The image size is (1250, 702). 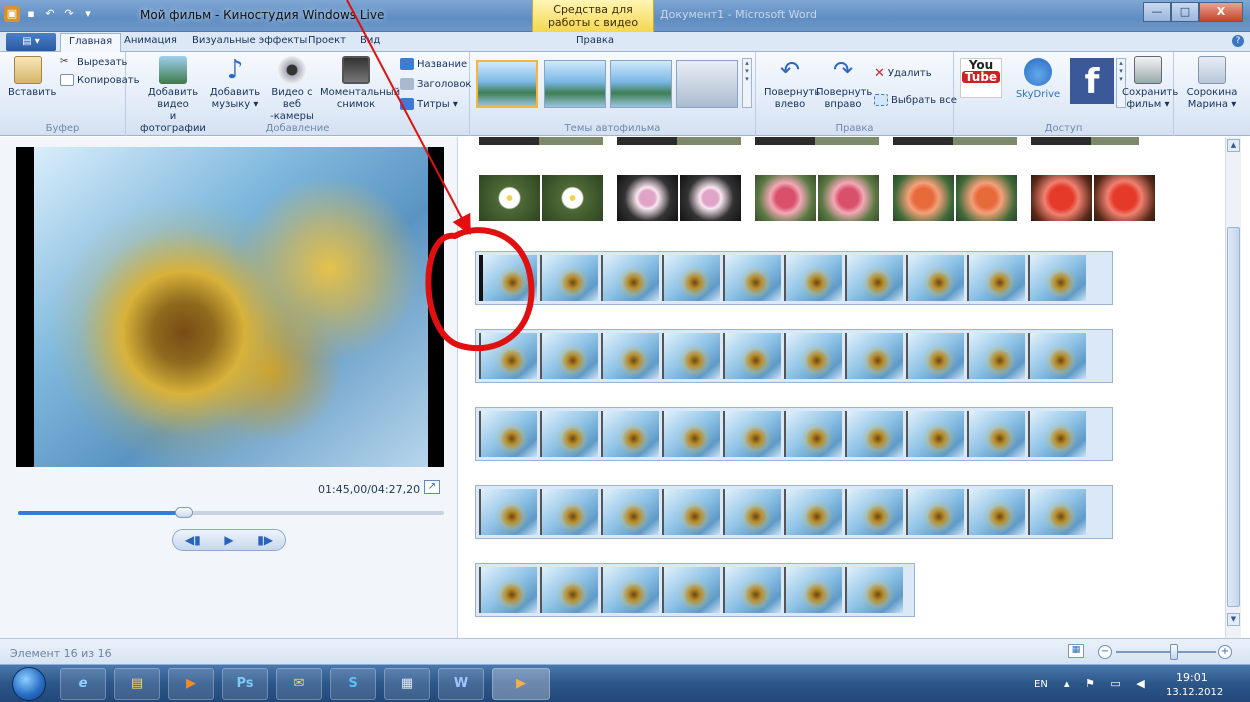 I want to click on seek-thumb, so click(x=184, y=512).